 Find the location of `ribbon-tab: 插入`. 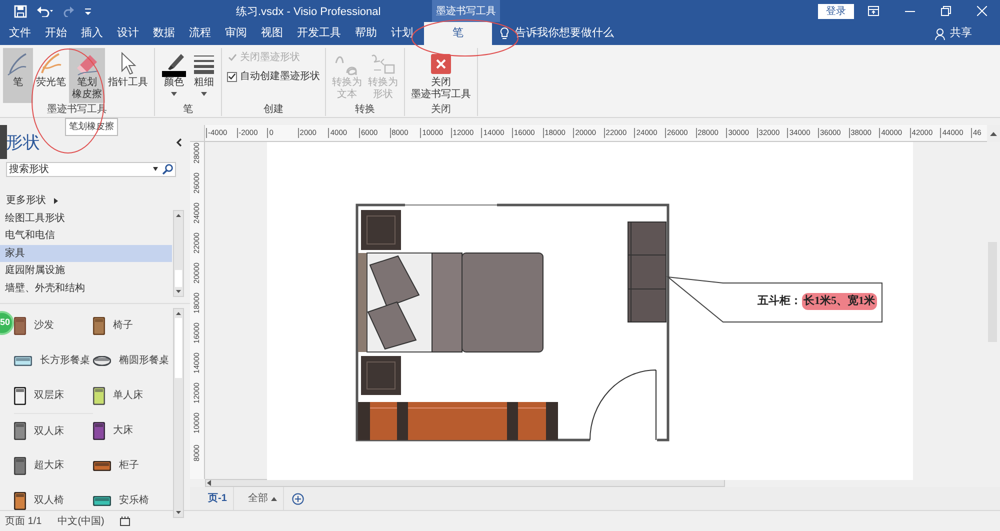

ribbon-tab: 插入 is located at coordinates (92, 33).